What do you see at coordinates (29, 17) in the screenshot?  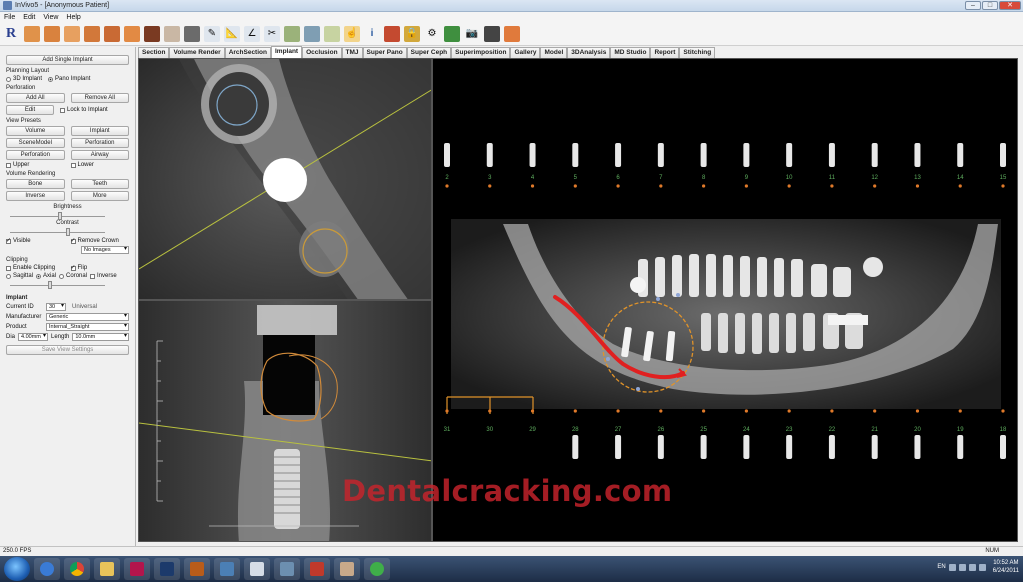 I see `menu-edit: Edit` at bounding box center [29, 17].